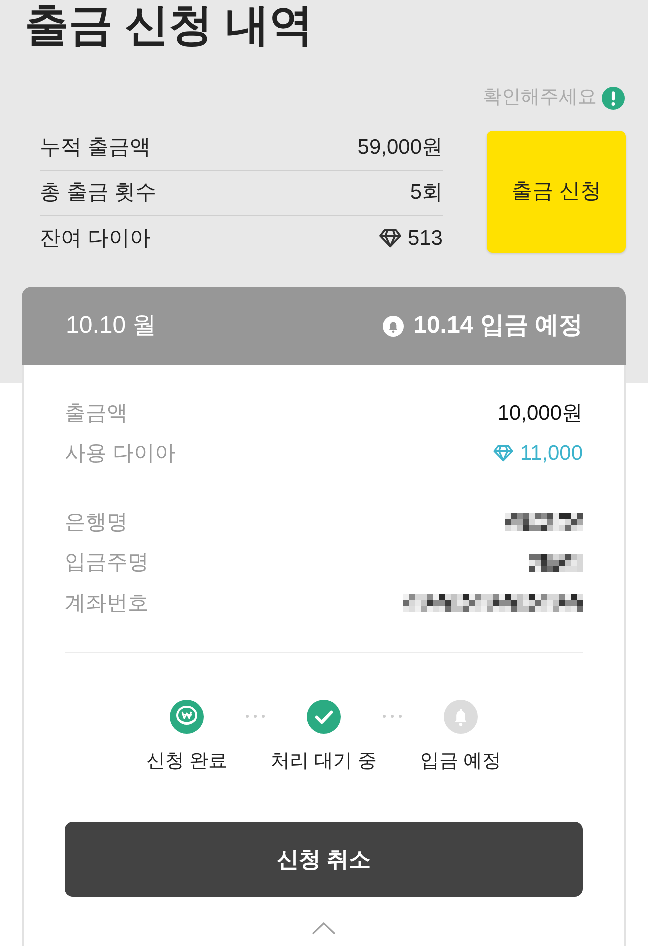  What do you see at coordinates (98, 193) in the screenshot?
I see `stat-label: 총 출금 횟수` at bounding box center [98, 193].